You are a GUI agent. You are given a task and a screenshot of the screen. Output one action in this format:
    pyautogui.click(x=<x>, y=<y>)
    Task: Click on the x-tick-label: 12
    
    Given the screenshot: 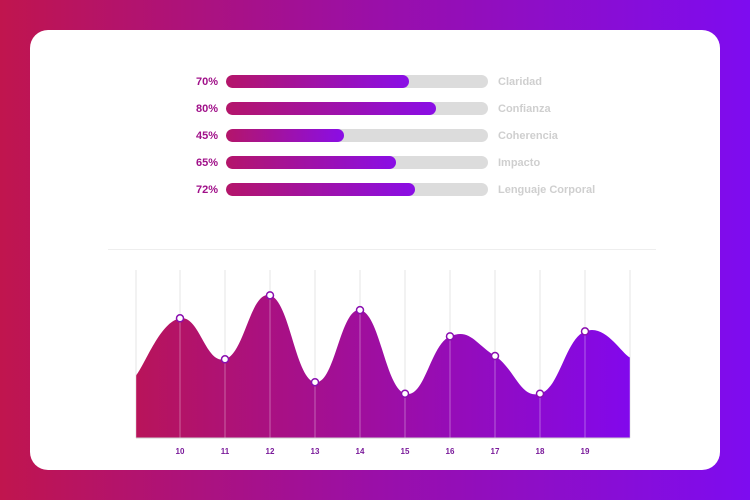 What is the action you would take?
    pyautogui.click(x=270, y=451)
    